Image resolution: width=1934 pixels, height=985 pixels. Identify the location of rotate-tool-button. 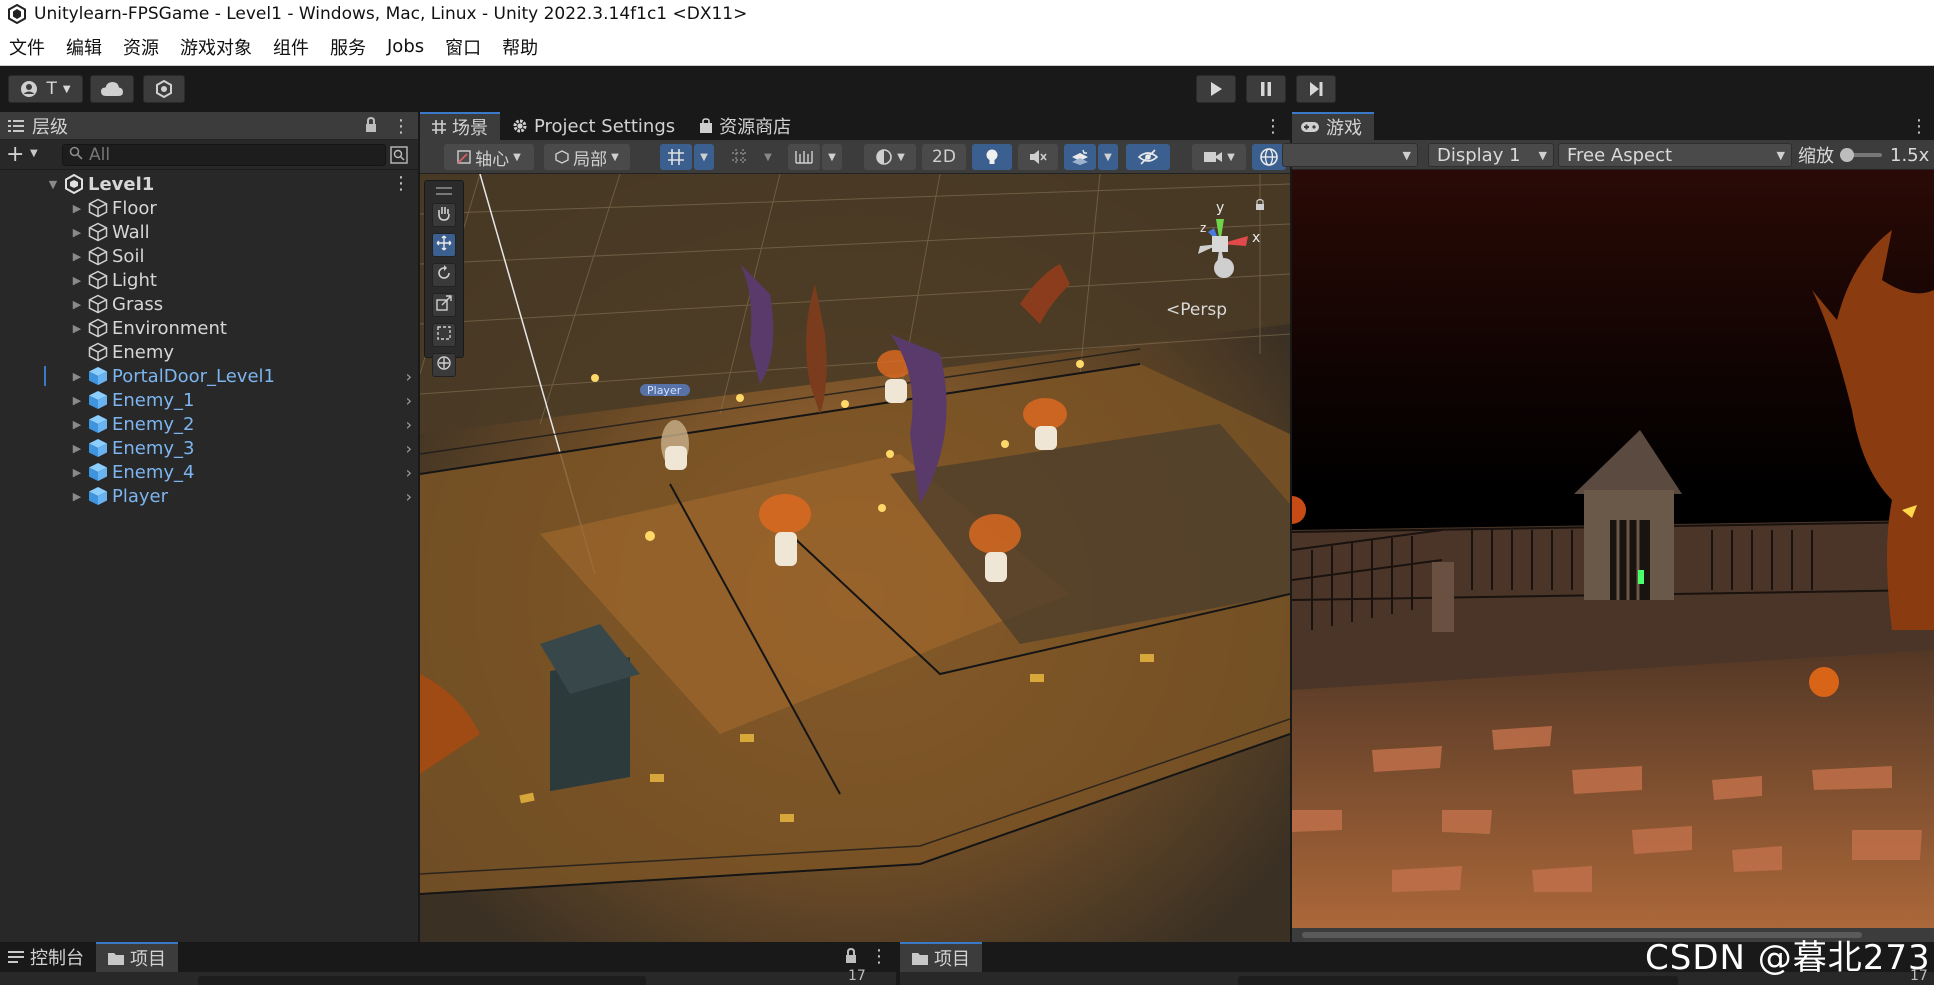
(444, 275).